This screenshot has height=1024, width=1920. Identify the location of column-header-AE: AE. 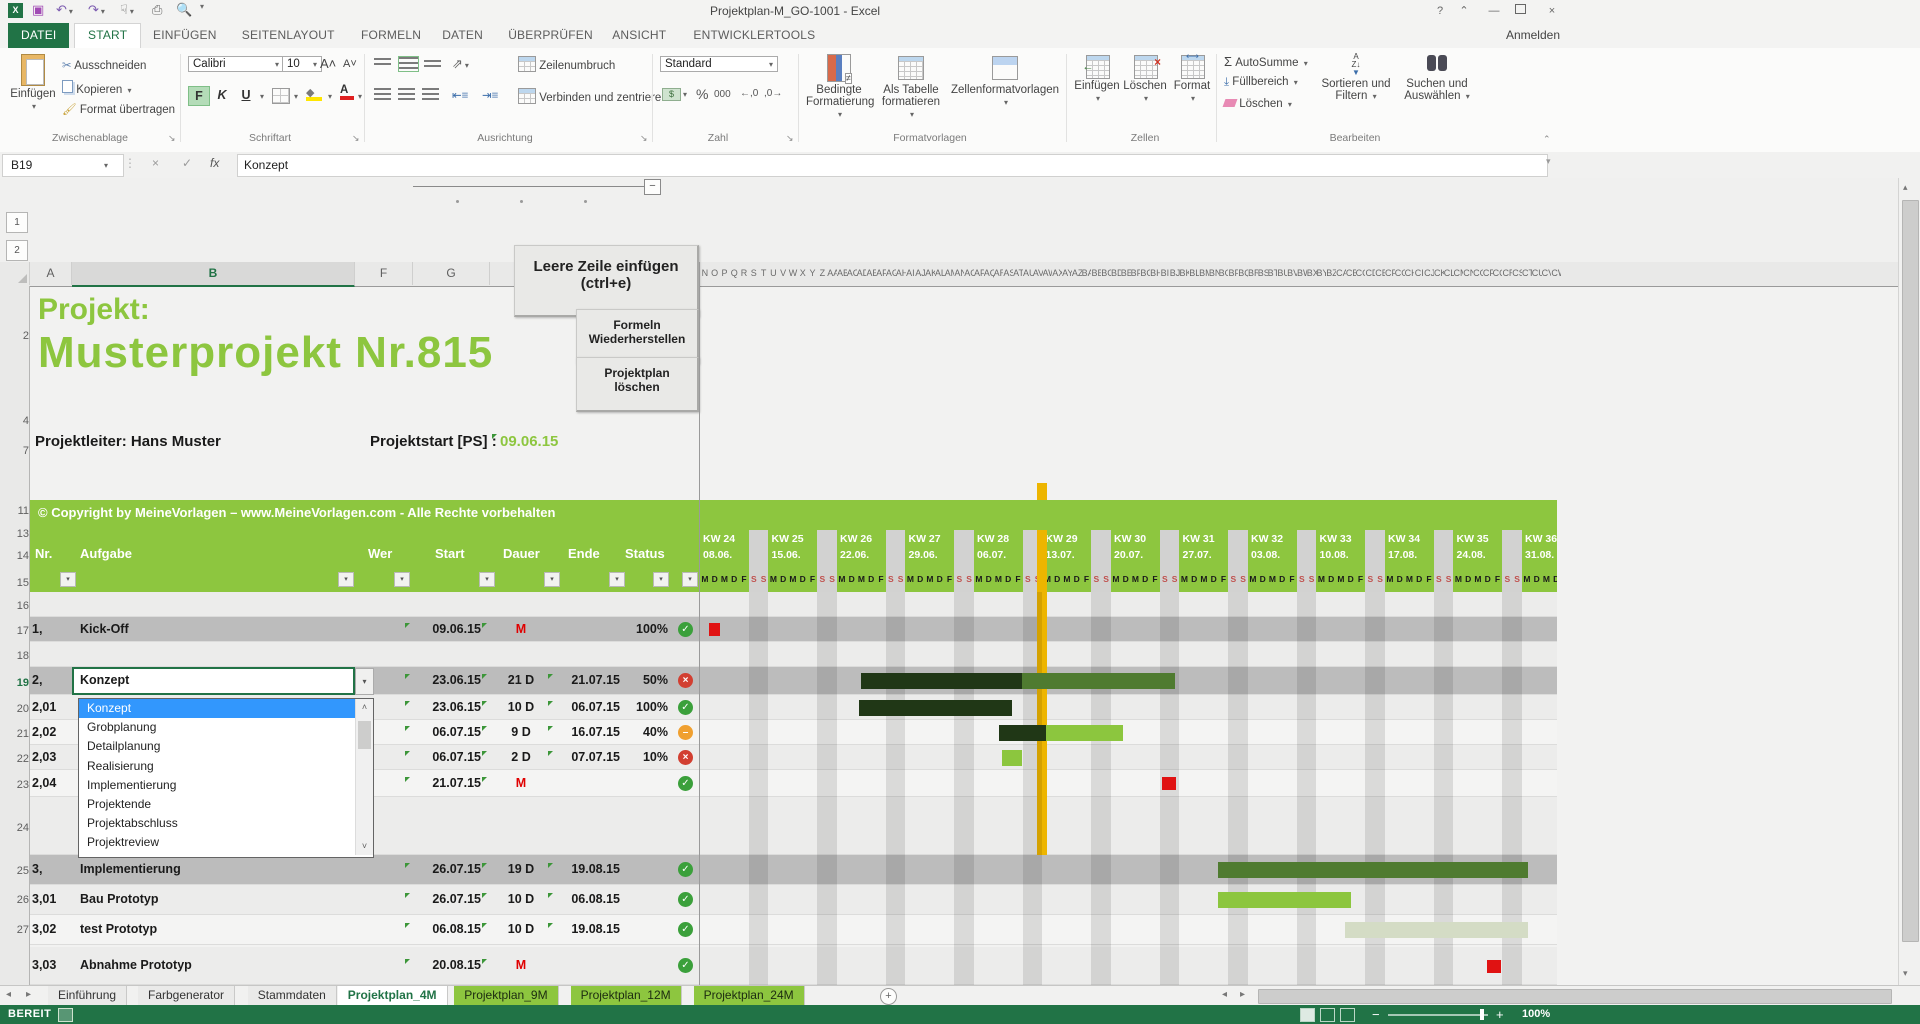
(871, 273).